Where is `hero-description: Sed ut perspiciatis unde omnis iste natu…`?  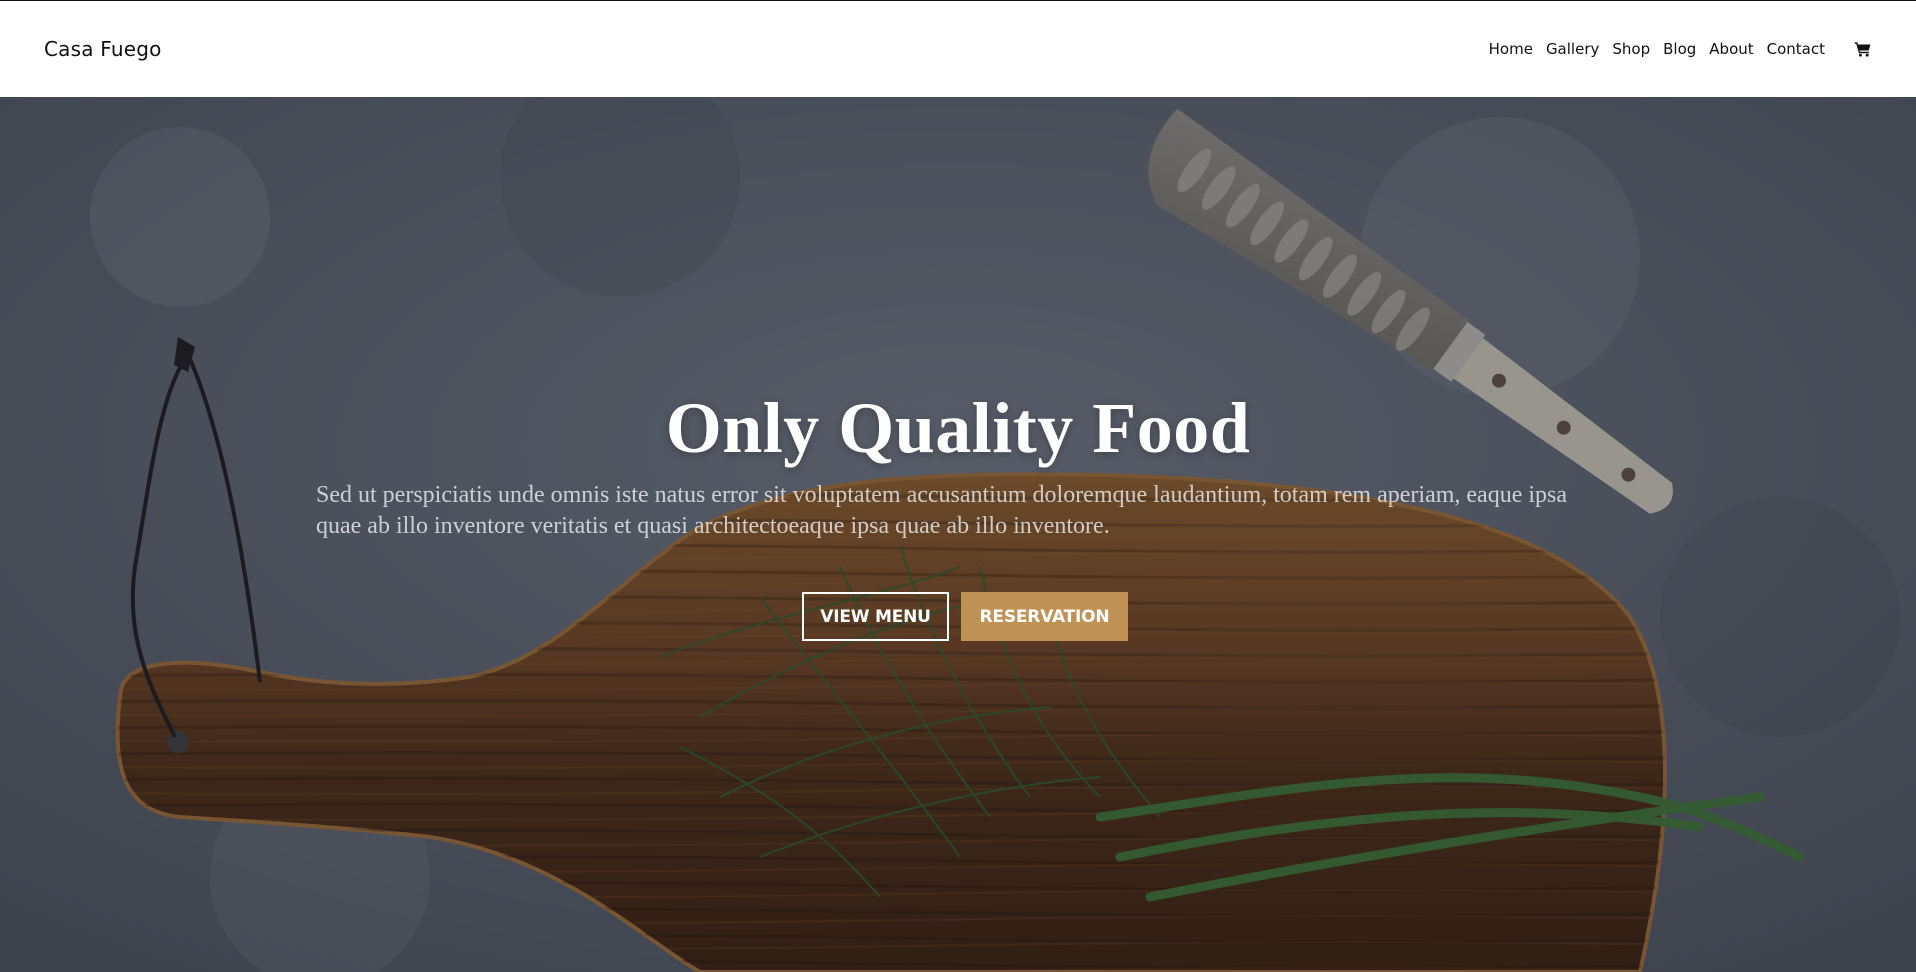
hero-description: Sed ut perspiciatis unde omnis iste natu… is located at coordinates (941, 510).